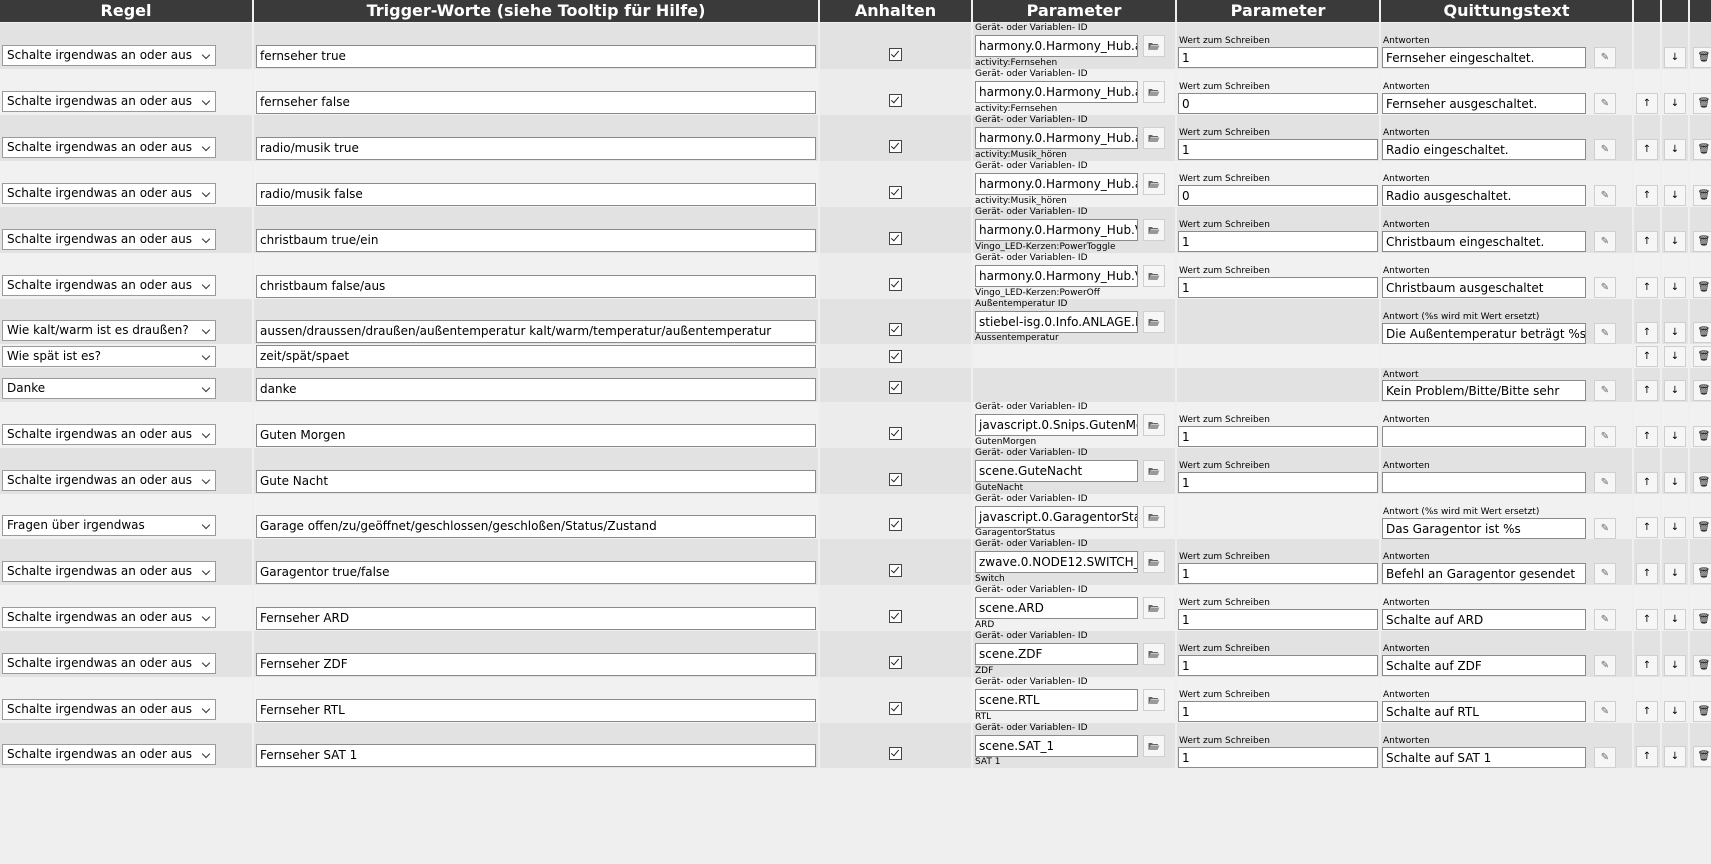 This screenshot has width=1711, height=864. I want to click on quittung-input: Kein Problem/Bitte/Bitte sehr, so click(1484, 390).